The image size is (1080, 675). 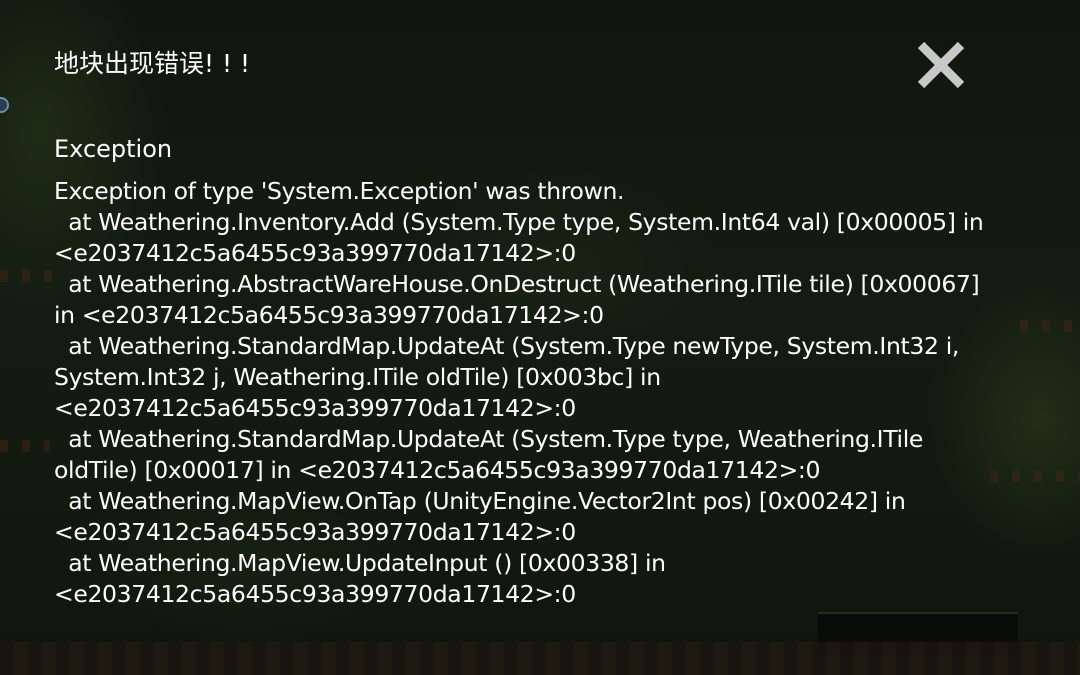 I want to click on exception-header: Exception, so click(x=113, y=149).